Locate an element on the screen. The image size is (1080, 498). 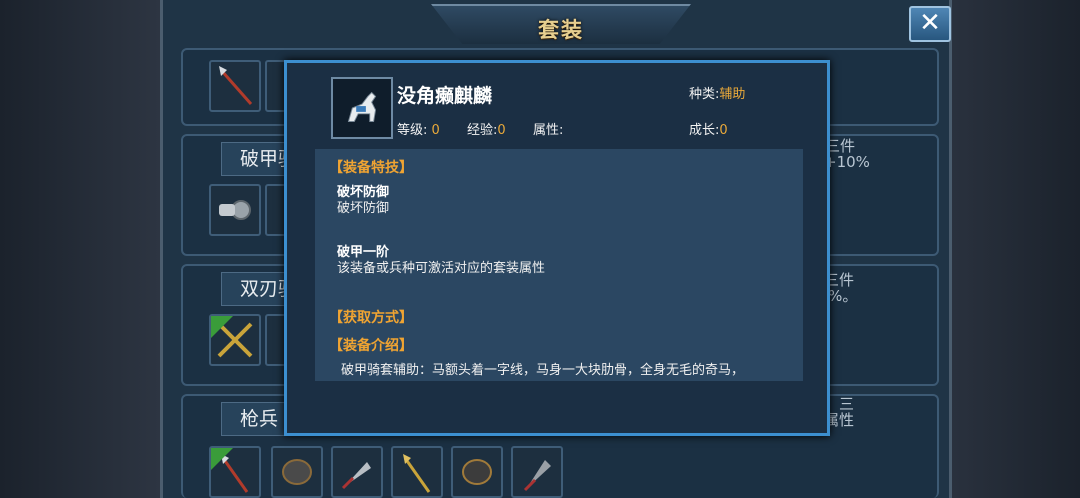
level-stat: 等级: 0 is located at coordinates (418, 130).